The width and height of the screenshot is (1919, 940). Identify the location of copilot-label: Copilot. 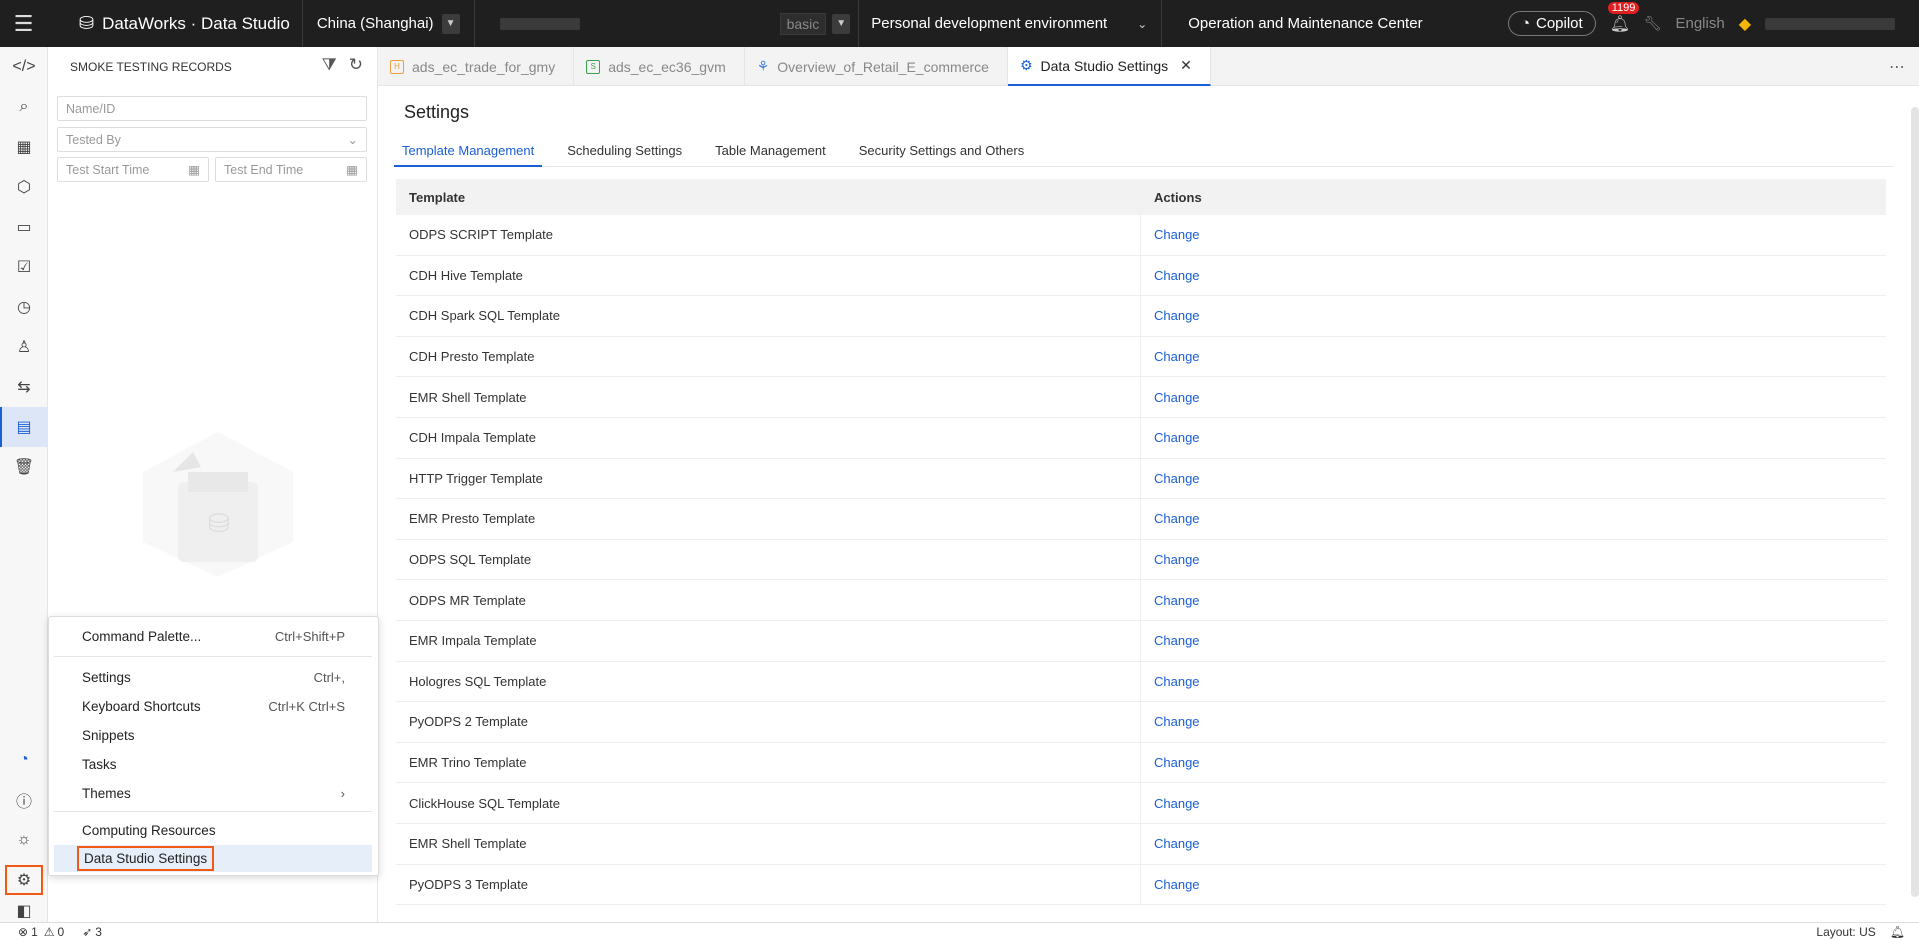
(1559, 23).